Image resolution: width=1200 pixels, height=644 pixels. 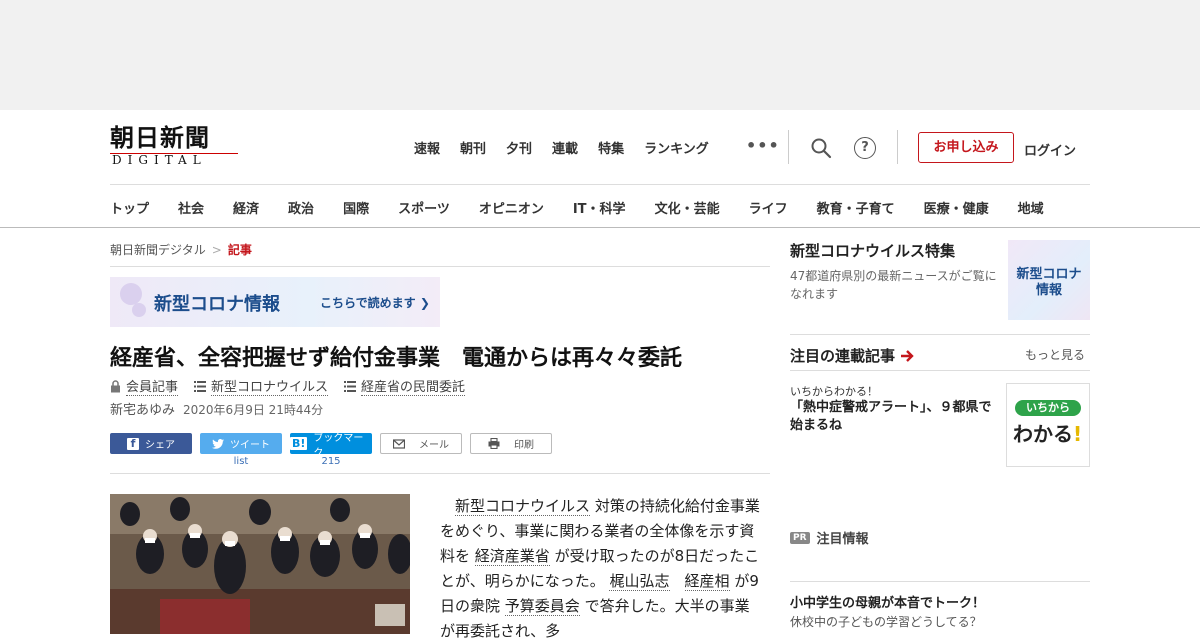 What do you see at coordinates (270, 386) in the screenshot?
I see `tag-label: 新型コロナウイルス` at bounding box center [270, 386].